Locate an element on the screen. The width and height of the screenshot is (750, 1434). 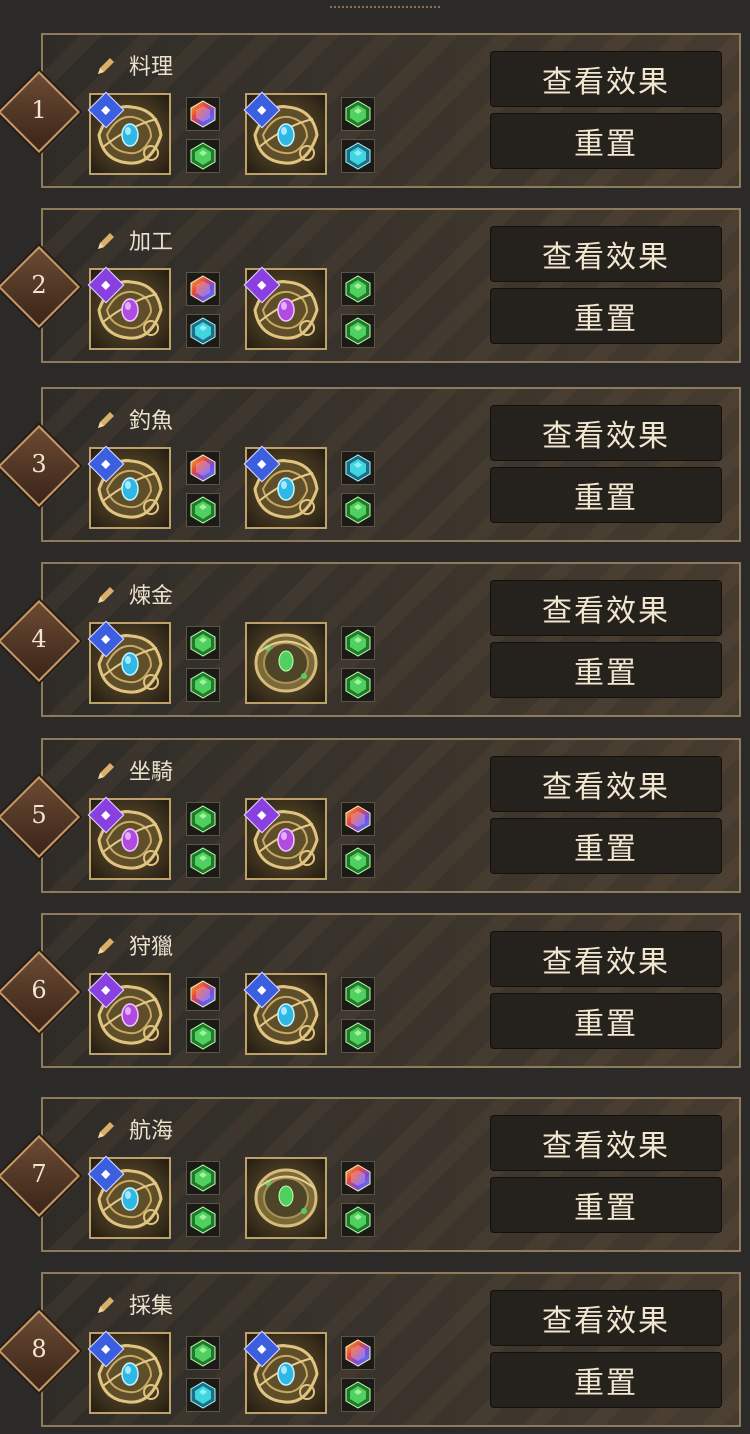
ring-set-panel: 料理 ◆ ◆ 查看效果重置 is located at coordinates (391, 110).